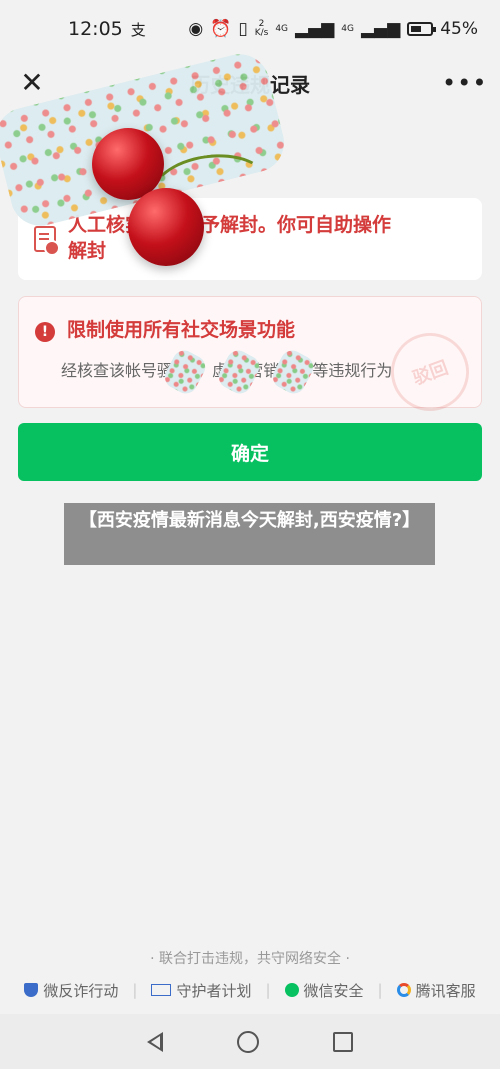  Describe the element at coordinates (32, 83) in the screenshot. I see `close-icon: ✕` at that location.